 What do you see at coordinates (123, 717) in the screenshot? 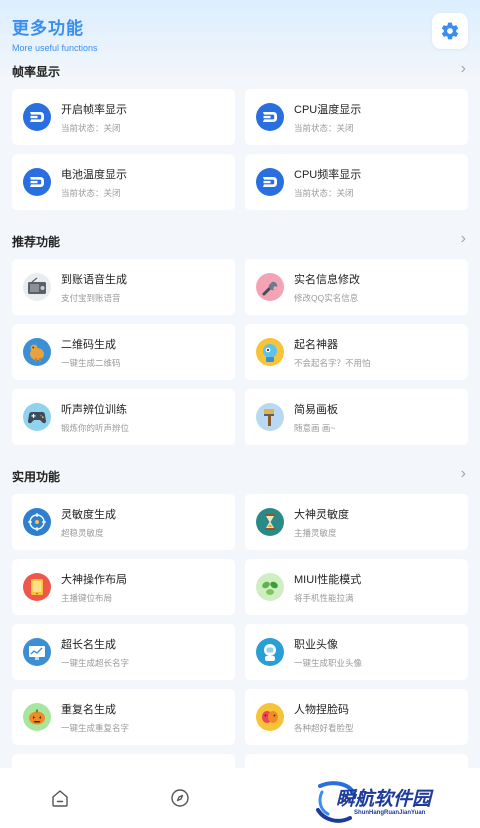
I see `card-duplicate-name: 重复名生成 一键生成重复名字` at bounding box center [123, 717].